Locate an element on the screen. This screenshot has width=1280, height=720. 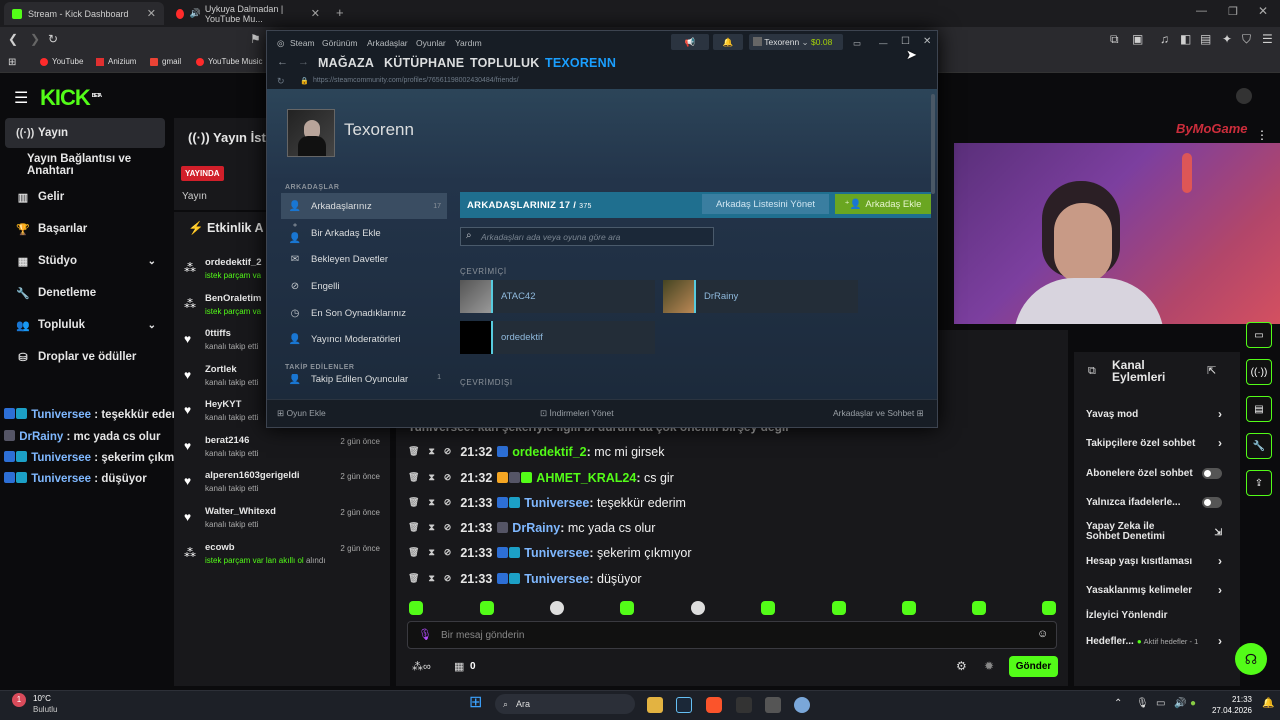
account-dropdown: Texorenn ⌄ $0.08 is located at coordinates (796, 42).